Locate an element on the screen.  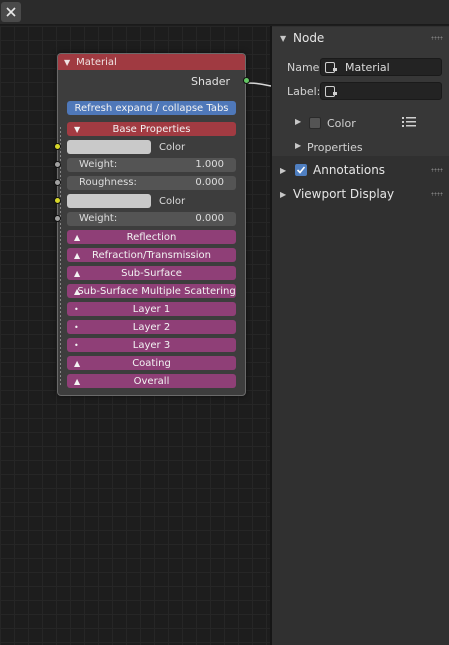
weight-label: Weight: is located at coordinates (98, 164).